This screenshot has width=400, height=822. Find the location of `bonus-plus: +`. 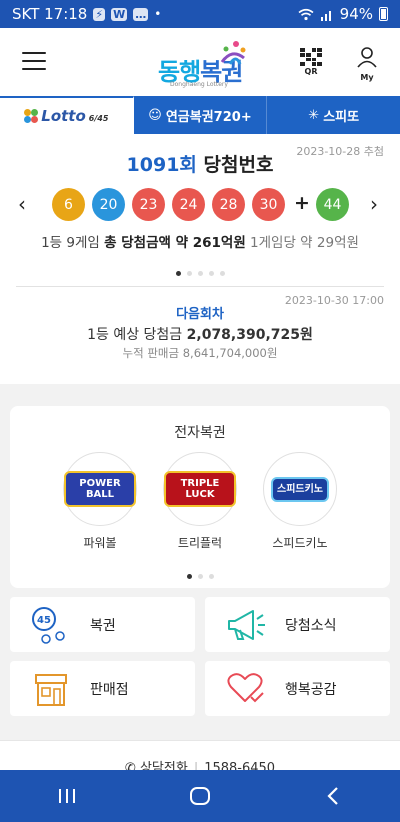

bonus-plus: + is located at coordinates (302, 203).